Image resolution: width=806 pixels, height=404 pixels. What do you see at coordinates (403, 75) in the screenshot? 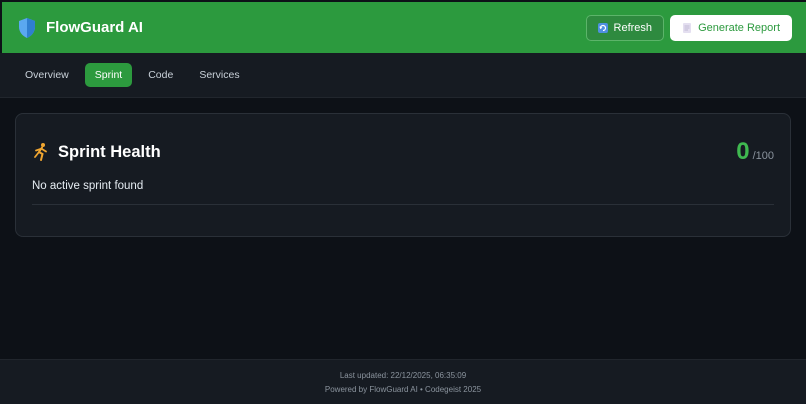
I see `tab-bar: Overview Sprint Code Services` at bounding box center [403, 75].